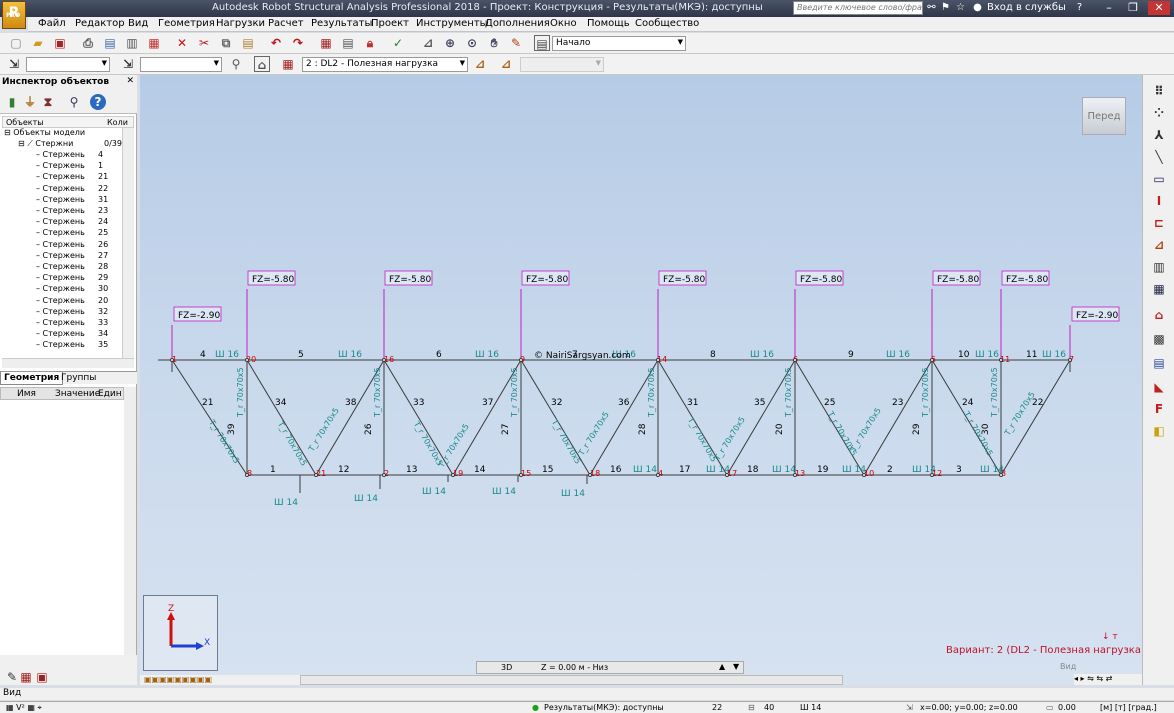 Image resolution: width=1174 pixels, height=713 pixels. Describe the element at coordinates (1159, 339) in the screenshot. I see `mesh-icon: ▩` at that location.